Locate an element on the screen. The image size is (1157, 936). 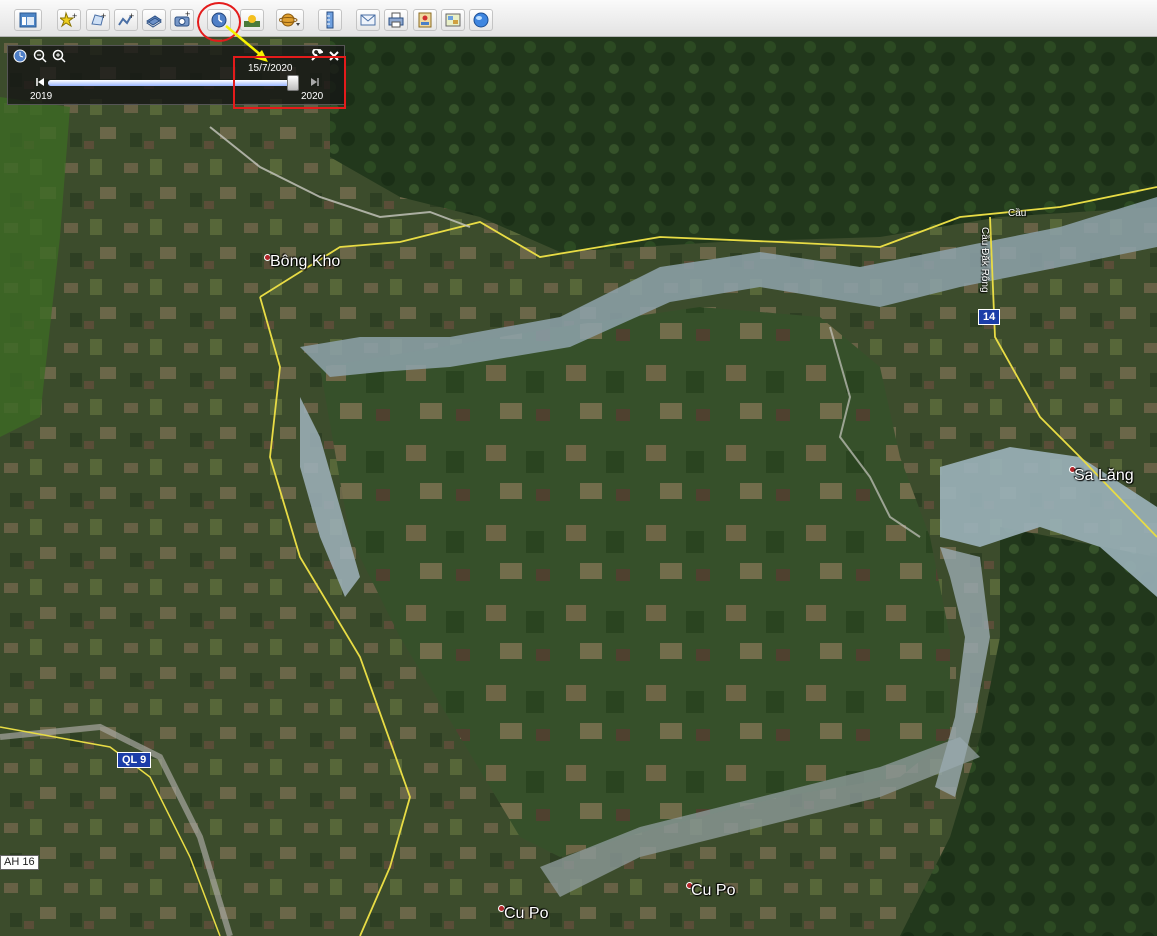
save-image-icon is located at coordinates (425, 20).